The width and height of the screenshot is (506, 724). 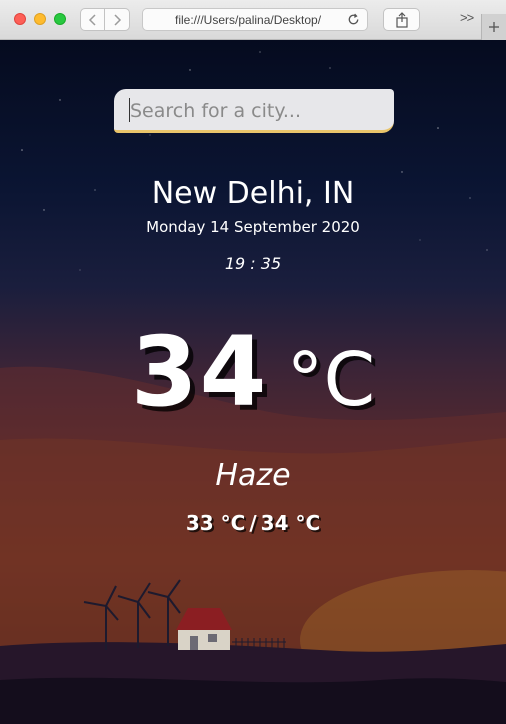 I want to click on forward-button, so click(x=117, y=19).